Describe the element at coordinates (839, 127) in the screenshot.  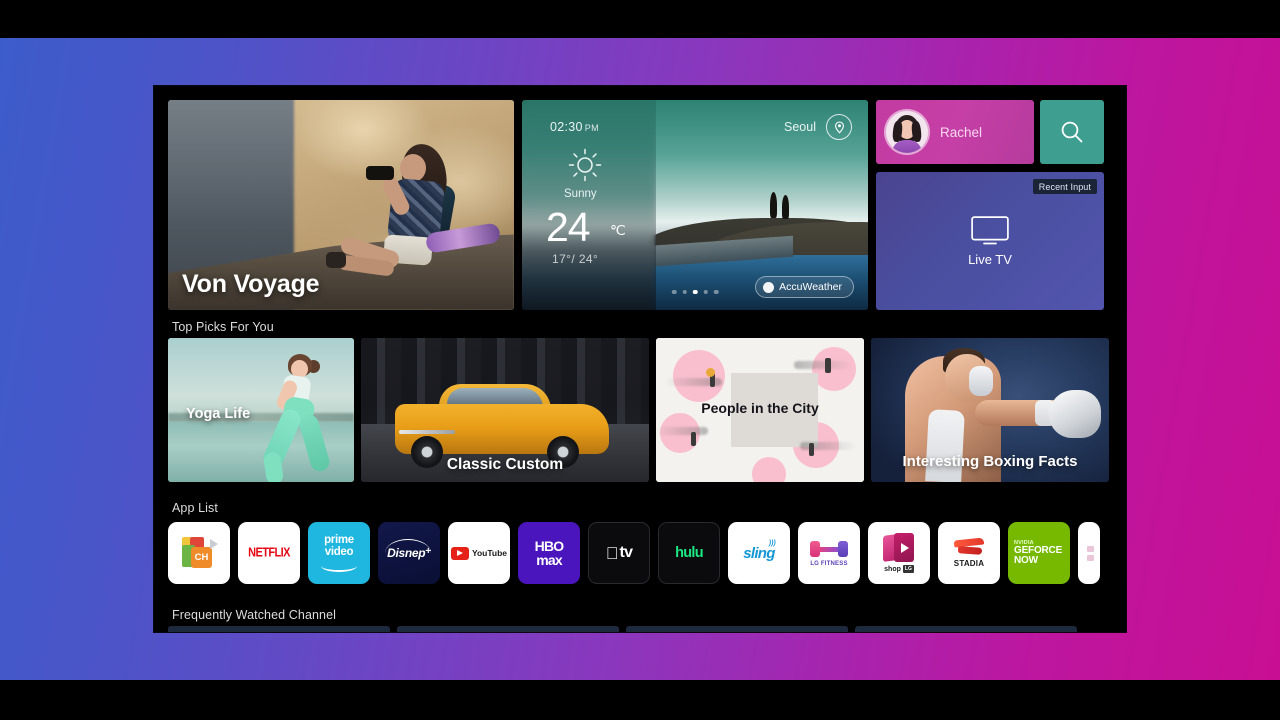
I see `location-pin-icon` at that location.